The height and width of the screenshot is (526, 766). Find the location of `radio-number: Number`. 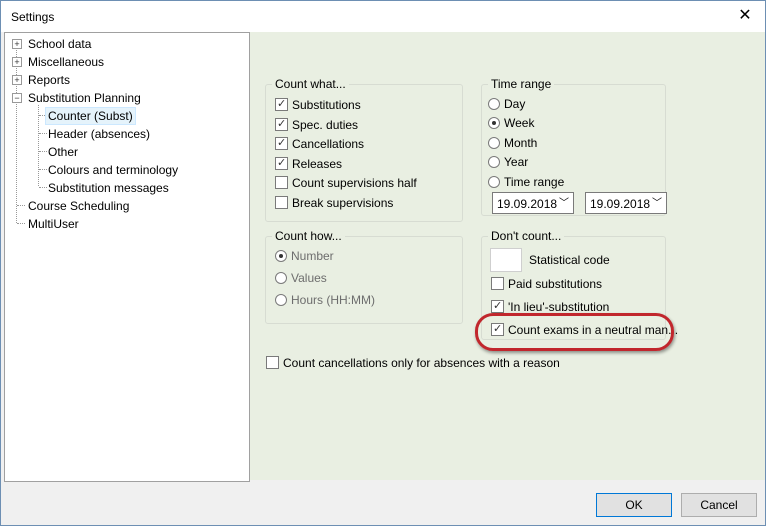

radio-number: Number is located at coordinates (304, 256).